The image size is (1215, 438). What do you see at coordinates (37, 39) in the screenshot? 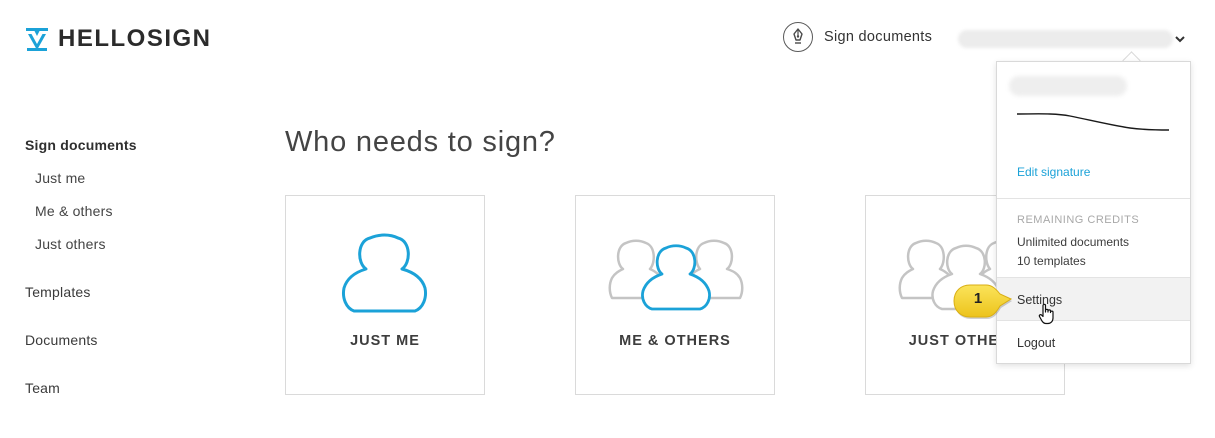
I see `hellosign-logo-mark-icon` at bounding box center [37, 39].